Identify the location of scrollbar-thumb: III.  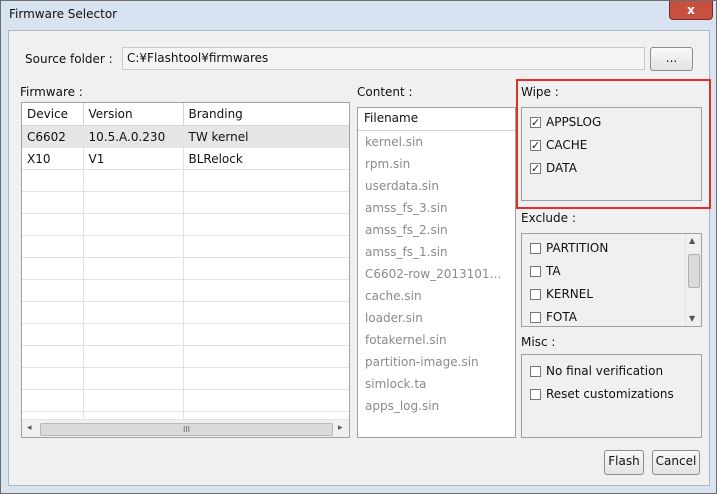
(186, 429).